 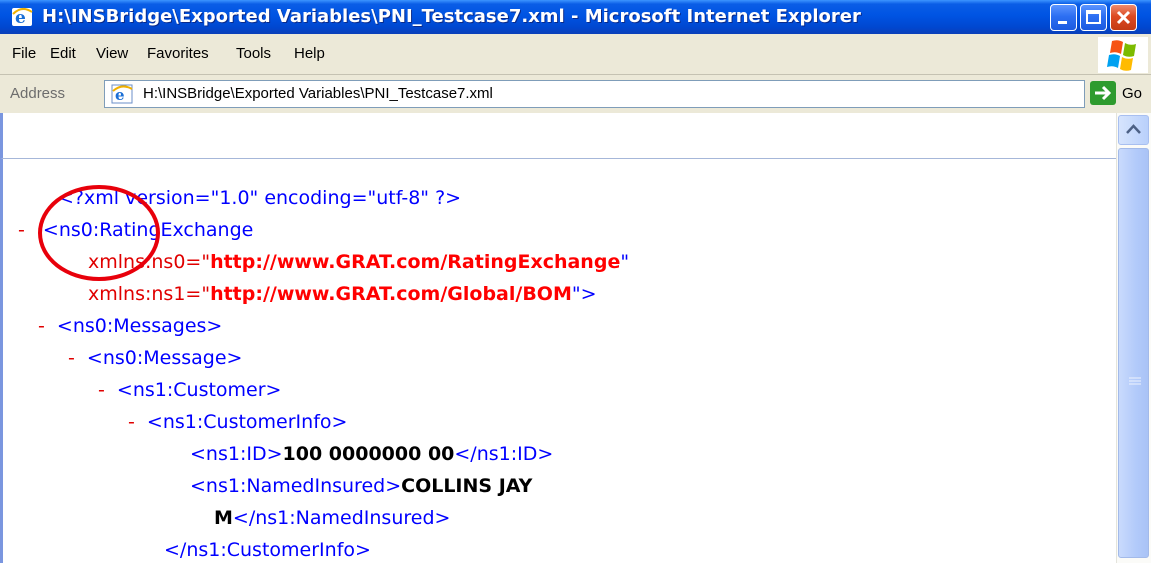 I want to click on menu-edit: Edit, so click(x=63, y=54).